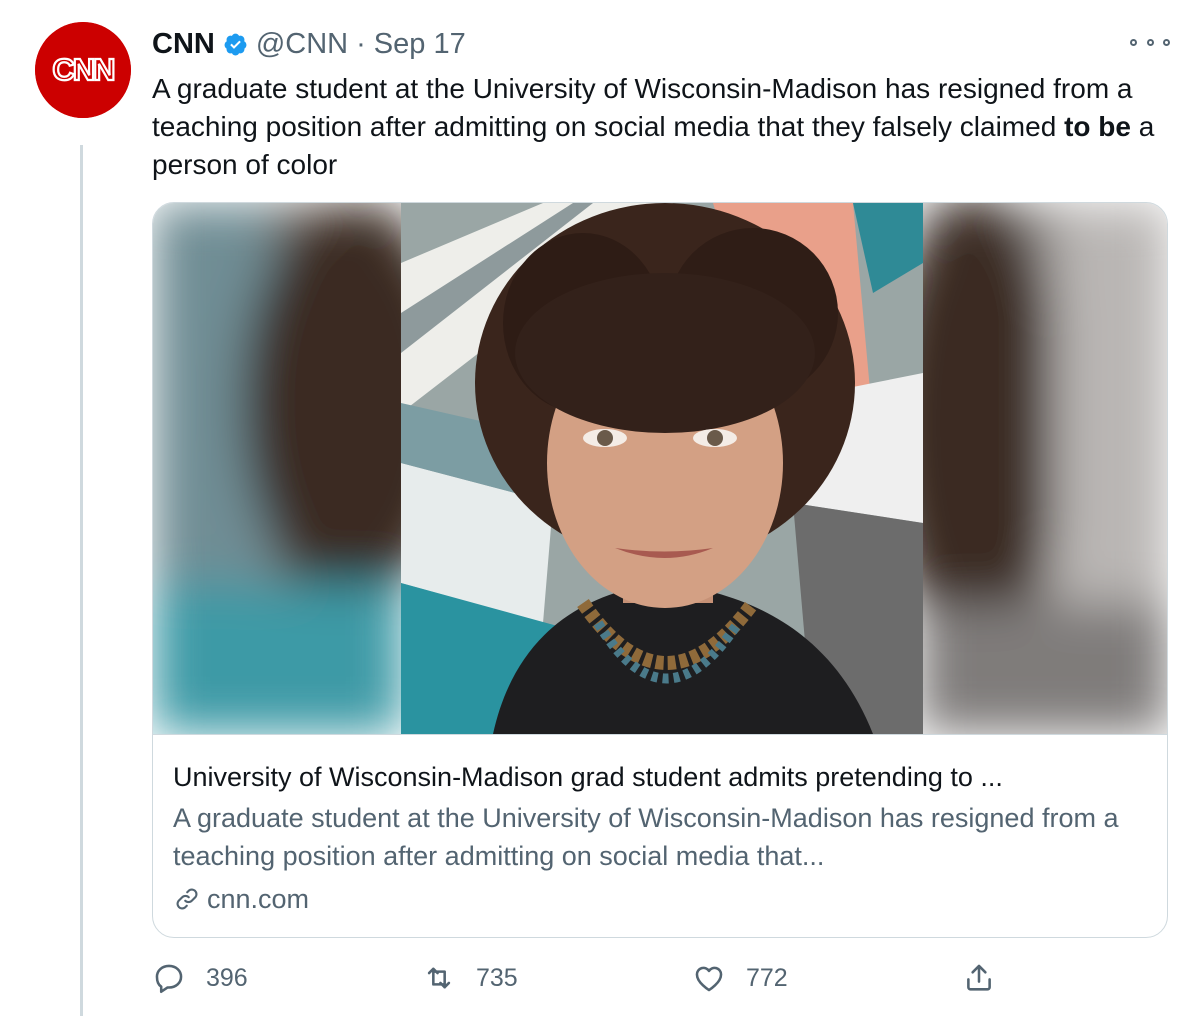 This screenshot has width=1202, height=1016. I want to click on retweet-icon, so click(439, 978).